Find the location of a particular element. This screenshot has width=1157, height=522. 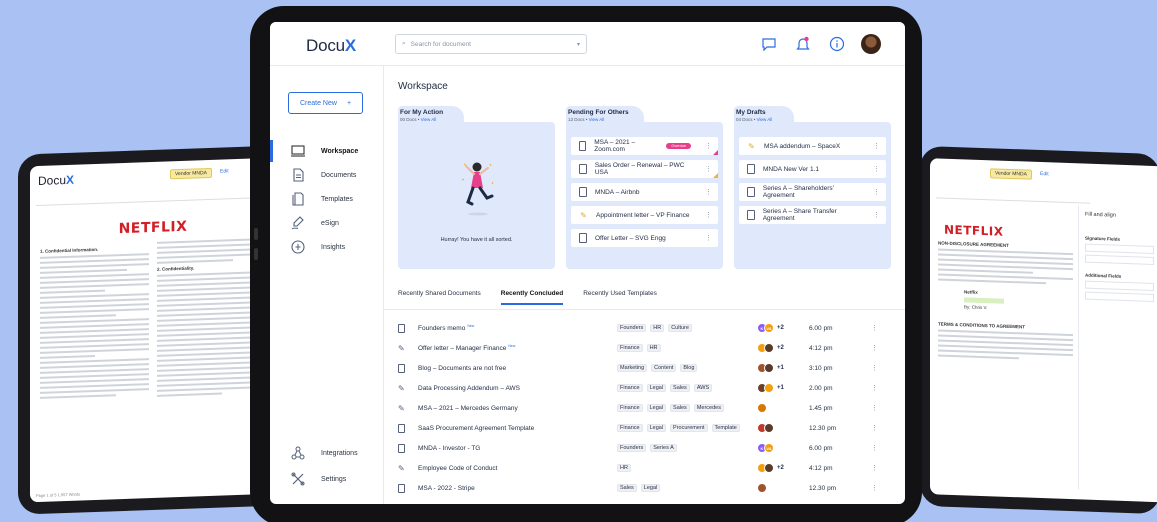

collaborators: K VA +2 is located at coordinates (783, 328).